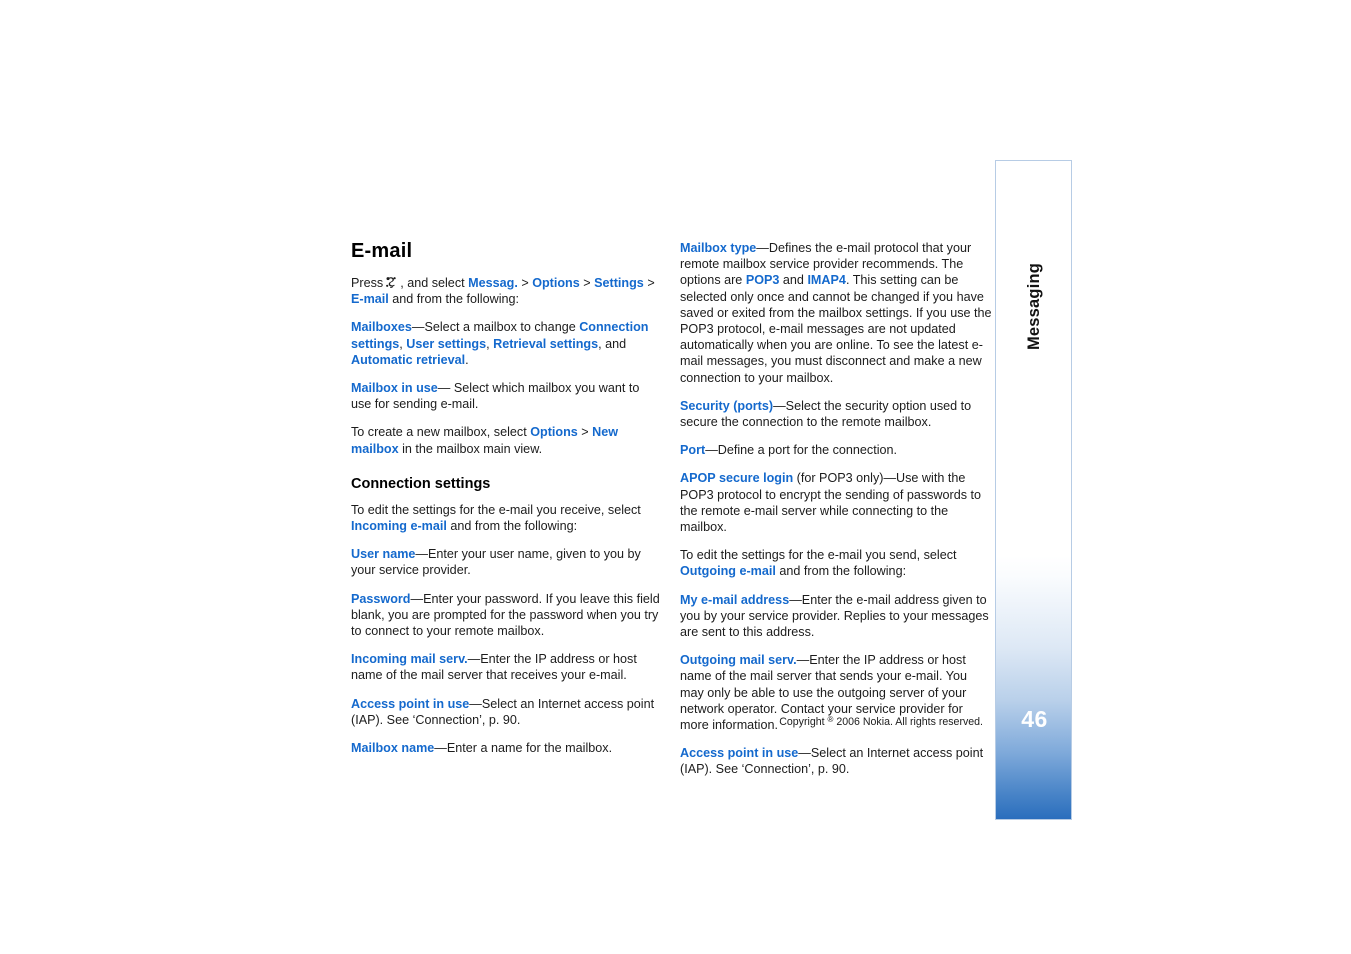  I want to click on link-imap4: IMAP4, so click(826, 280).